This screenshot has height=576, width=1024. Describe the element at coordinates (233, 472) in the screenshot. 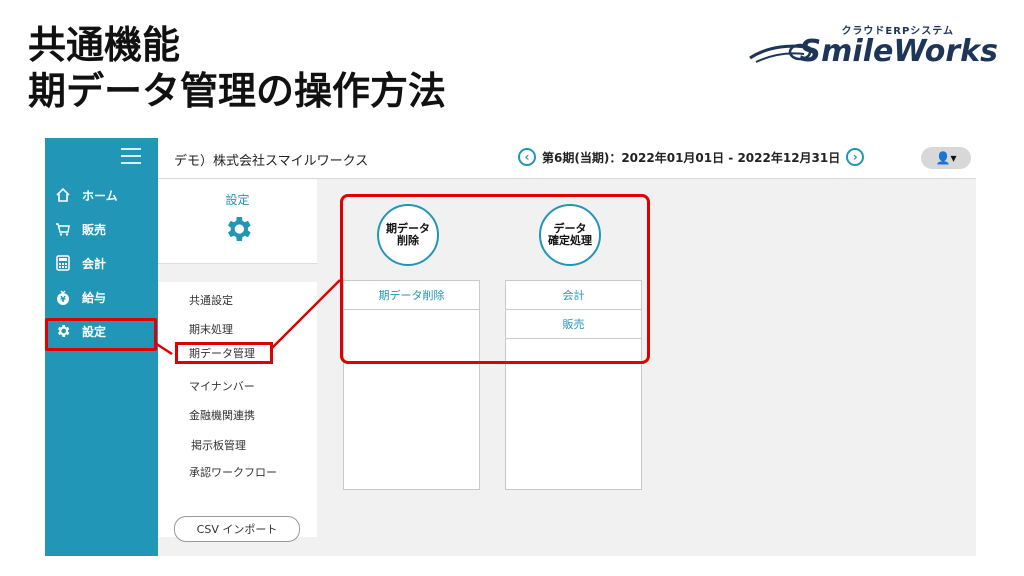

I see `submenu-item-workflow: 承認ワークフロー` at that location.